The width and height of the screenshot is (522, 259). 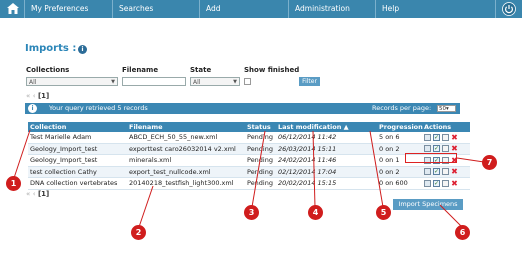 What do you see at coordinates (383, 212) in the screenshot?
I see `callout-5: 5` at bounding box center [383, 212].